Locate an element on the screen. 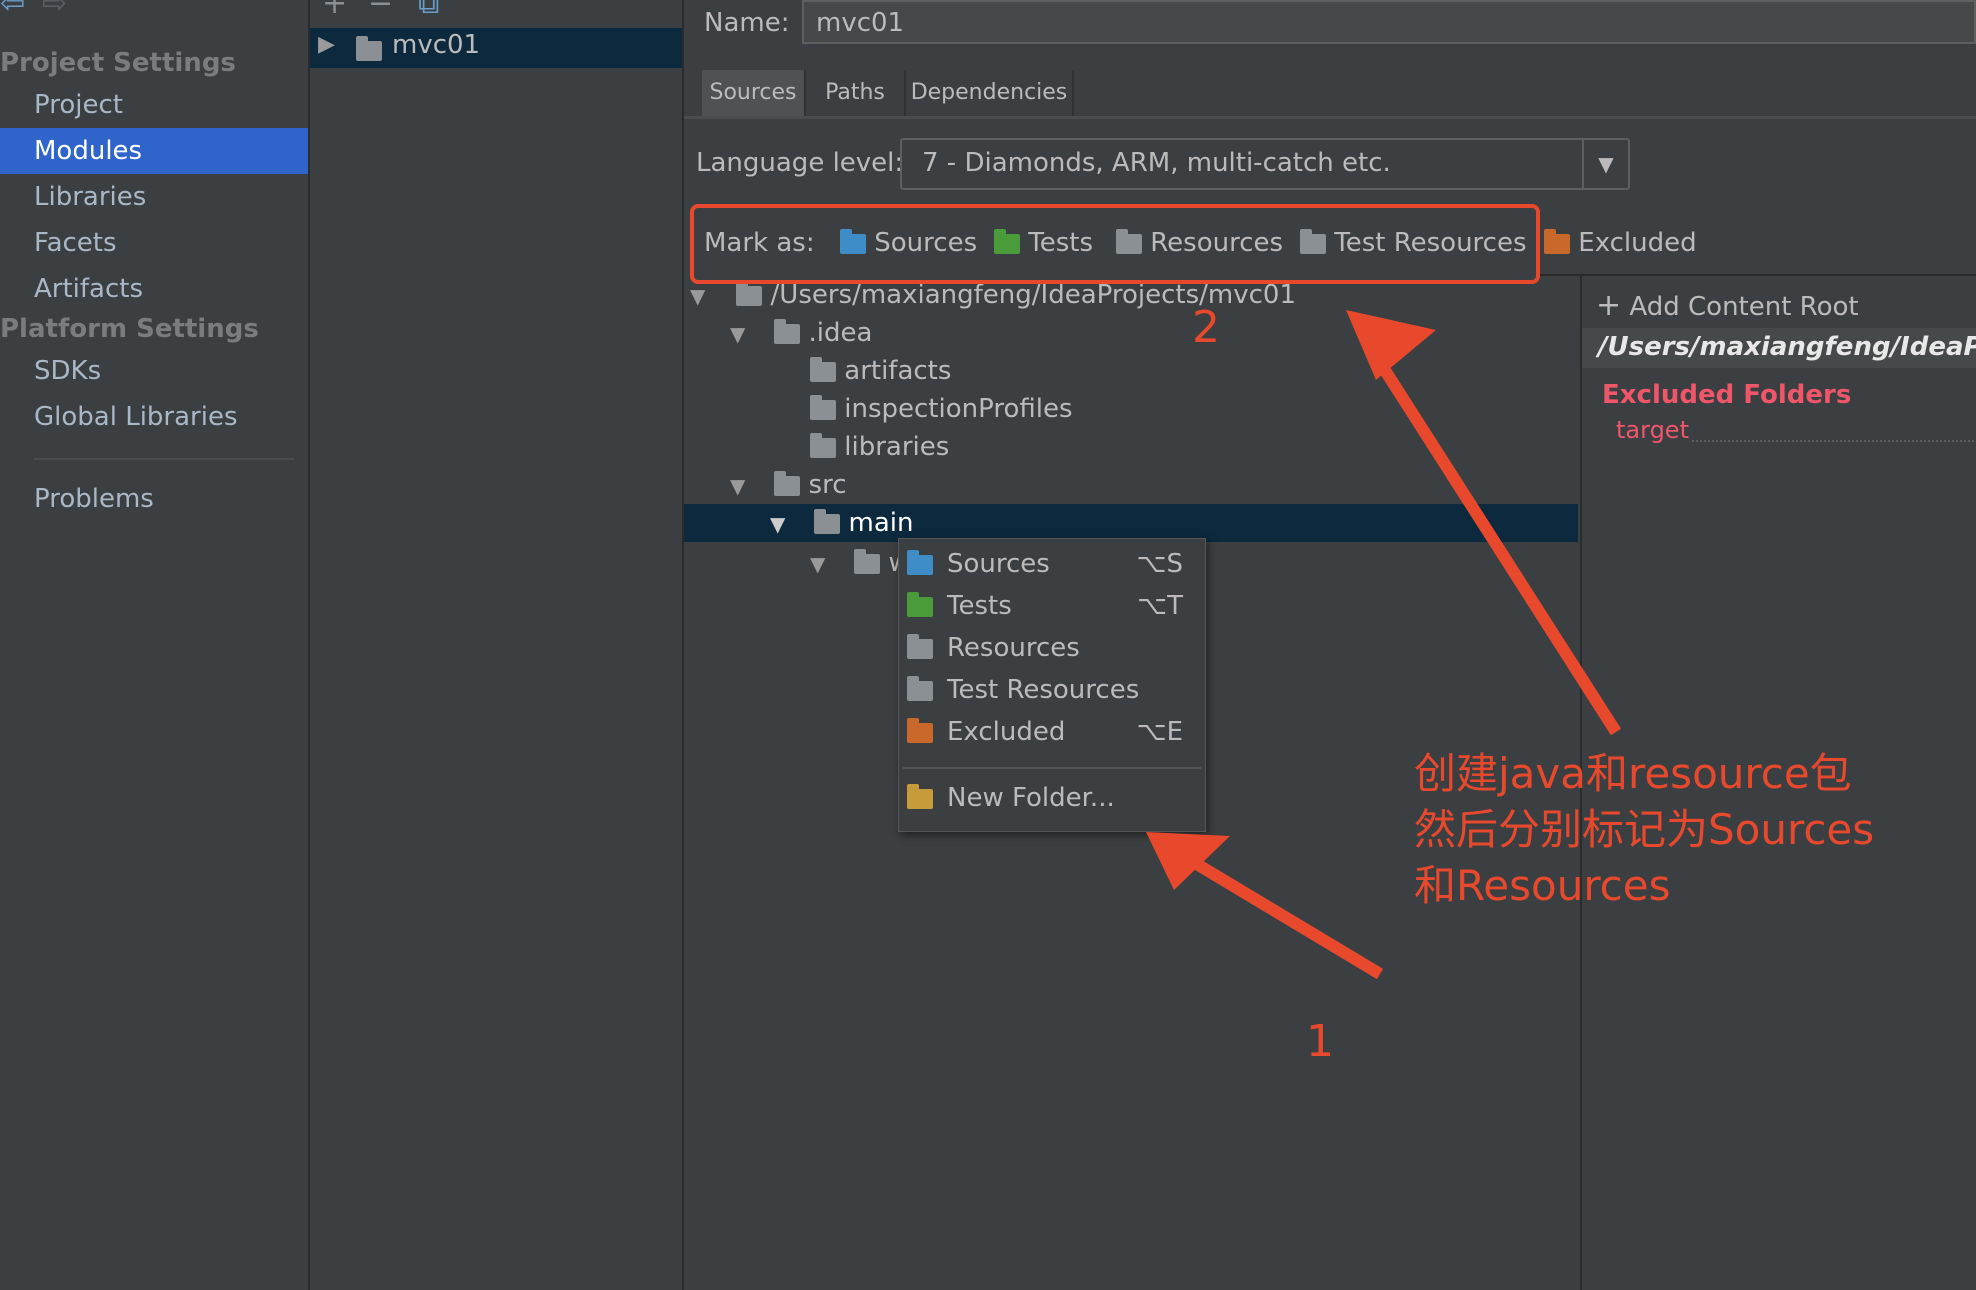  annotation-arrow-1-shaft is located at coordinates (1285, 917).